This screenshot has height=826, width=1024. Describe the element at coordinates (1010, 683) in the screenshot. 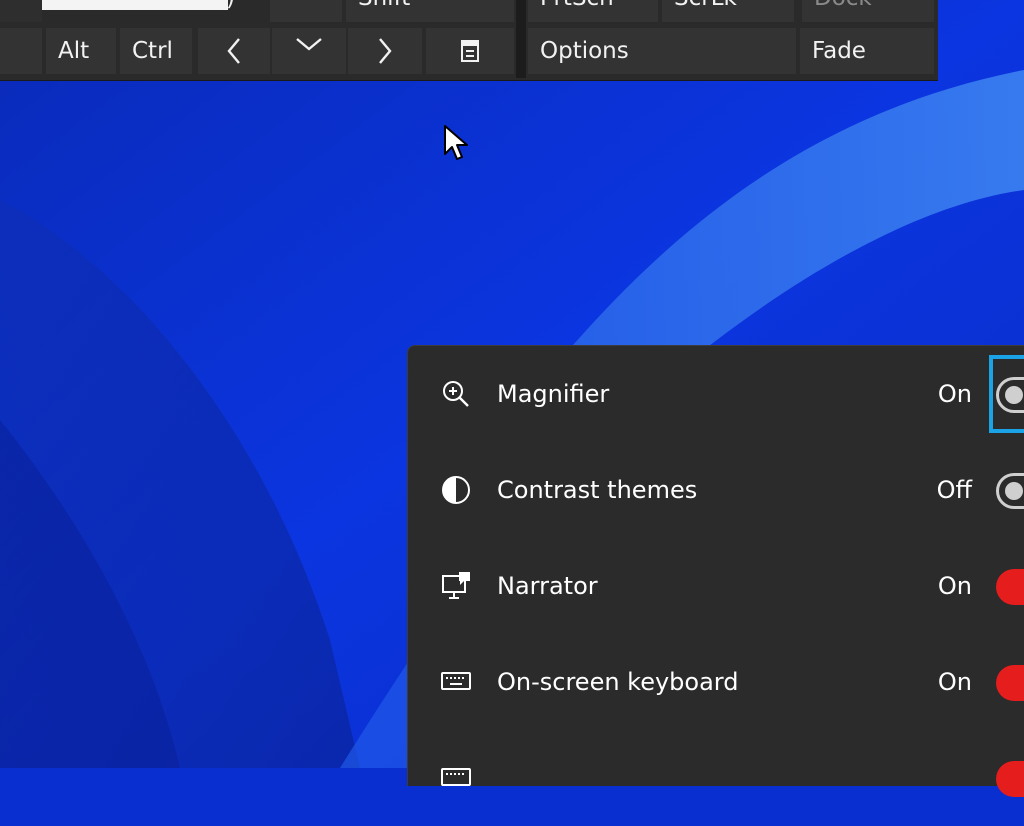

I see `on-screen-keyboard-toggle` at that location.